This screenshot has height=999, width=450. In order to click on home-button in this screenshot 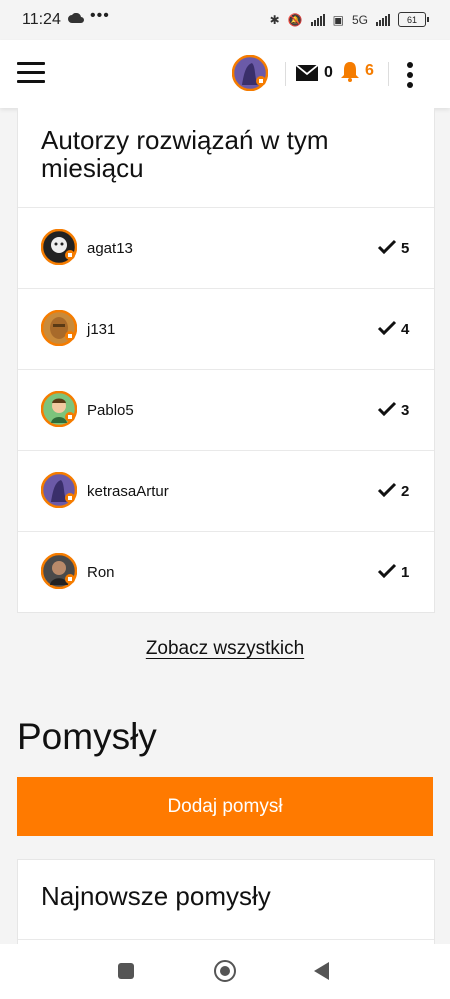, I will do `click(225, 971)`.